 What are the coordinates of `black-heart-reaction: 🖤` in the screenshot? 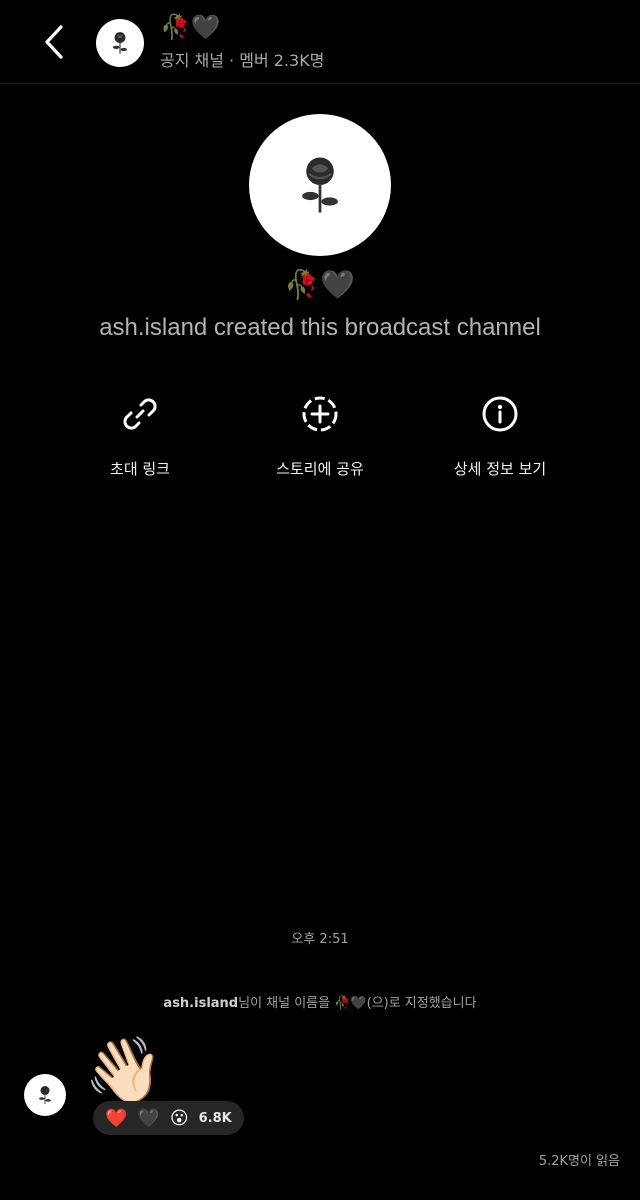 It's located at (148, 1118).